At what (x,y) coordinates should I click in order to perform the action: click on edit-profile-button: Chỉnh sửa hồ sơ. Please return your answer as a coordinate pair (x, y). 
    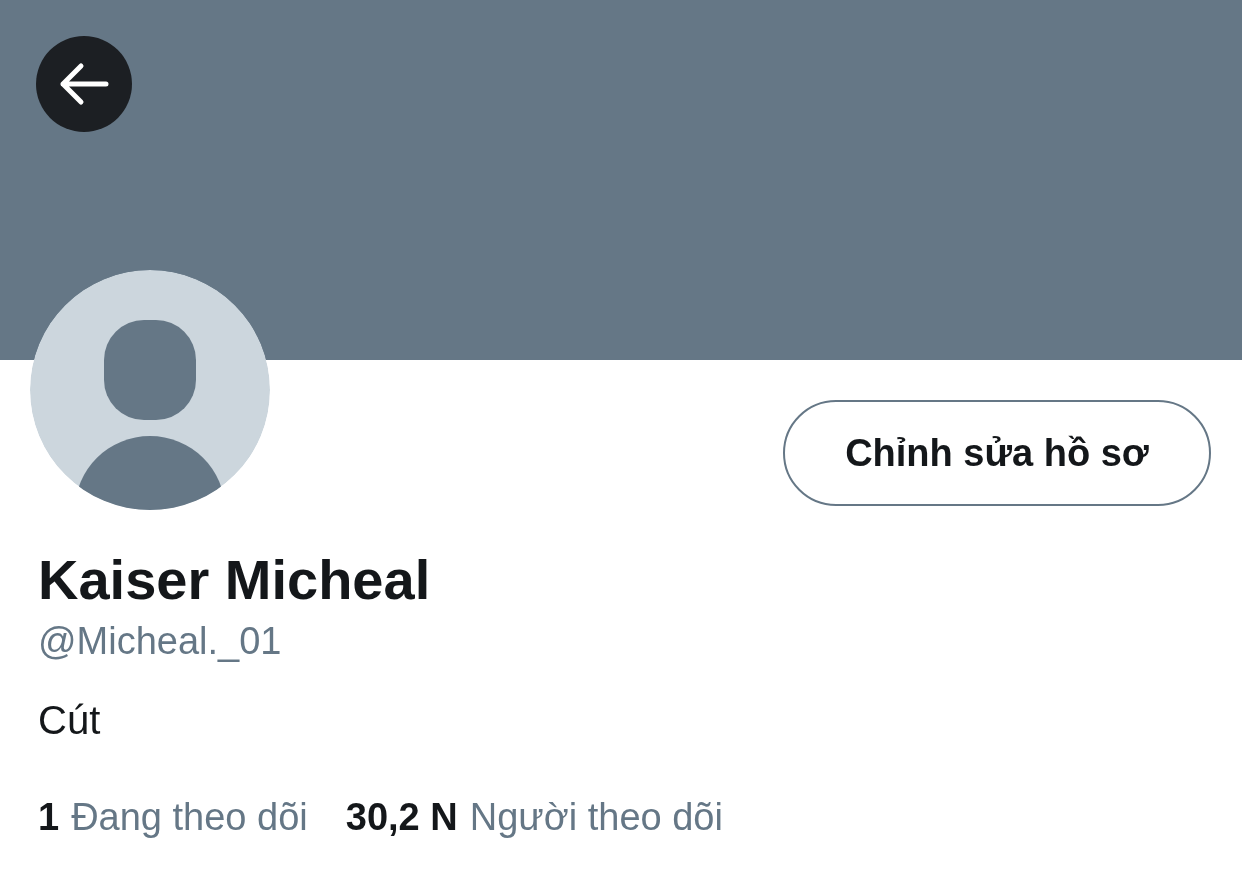
    Looking at the image, I should click on (997, 453).